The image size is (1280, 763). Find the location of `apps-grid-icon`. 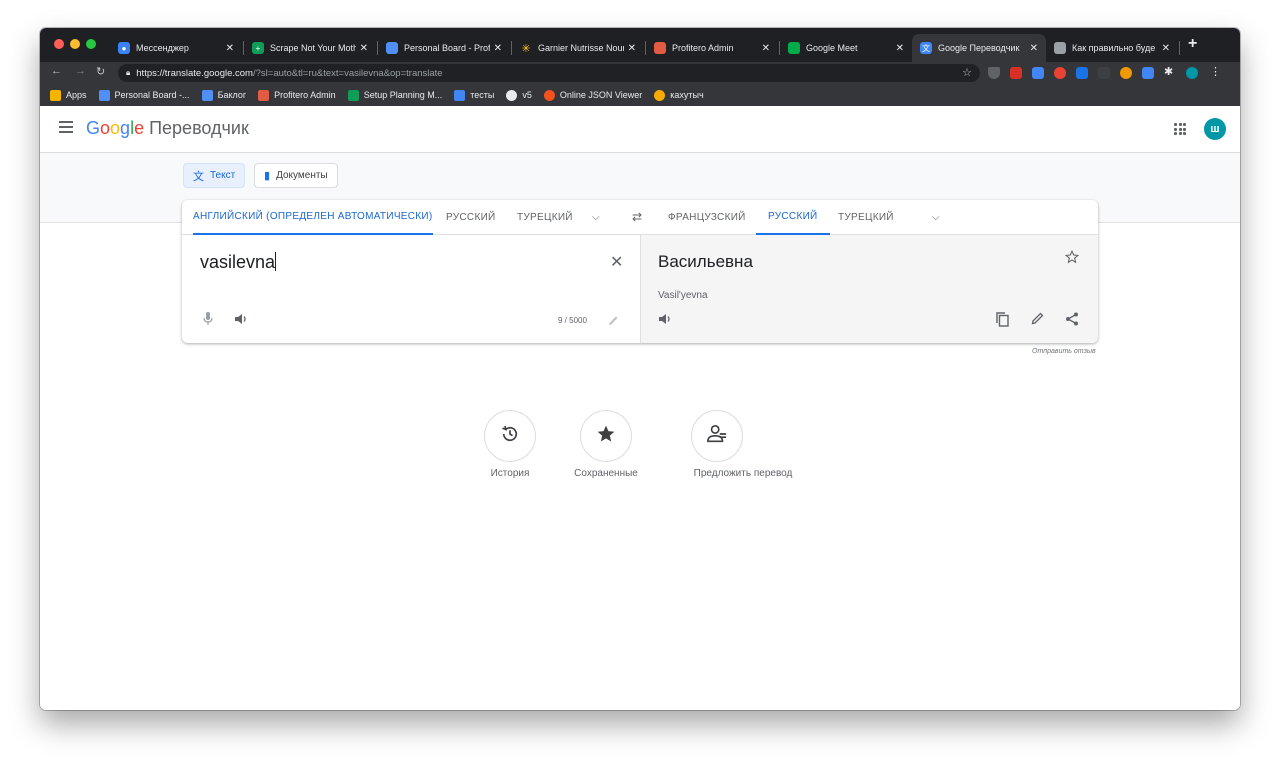

apps-grid-icon is located at coordinates (55, 95).